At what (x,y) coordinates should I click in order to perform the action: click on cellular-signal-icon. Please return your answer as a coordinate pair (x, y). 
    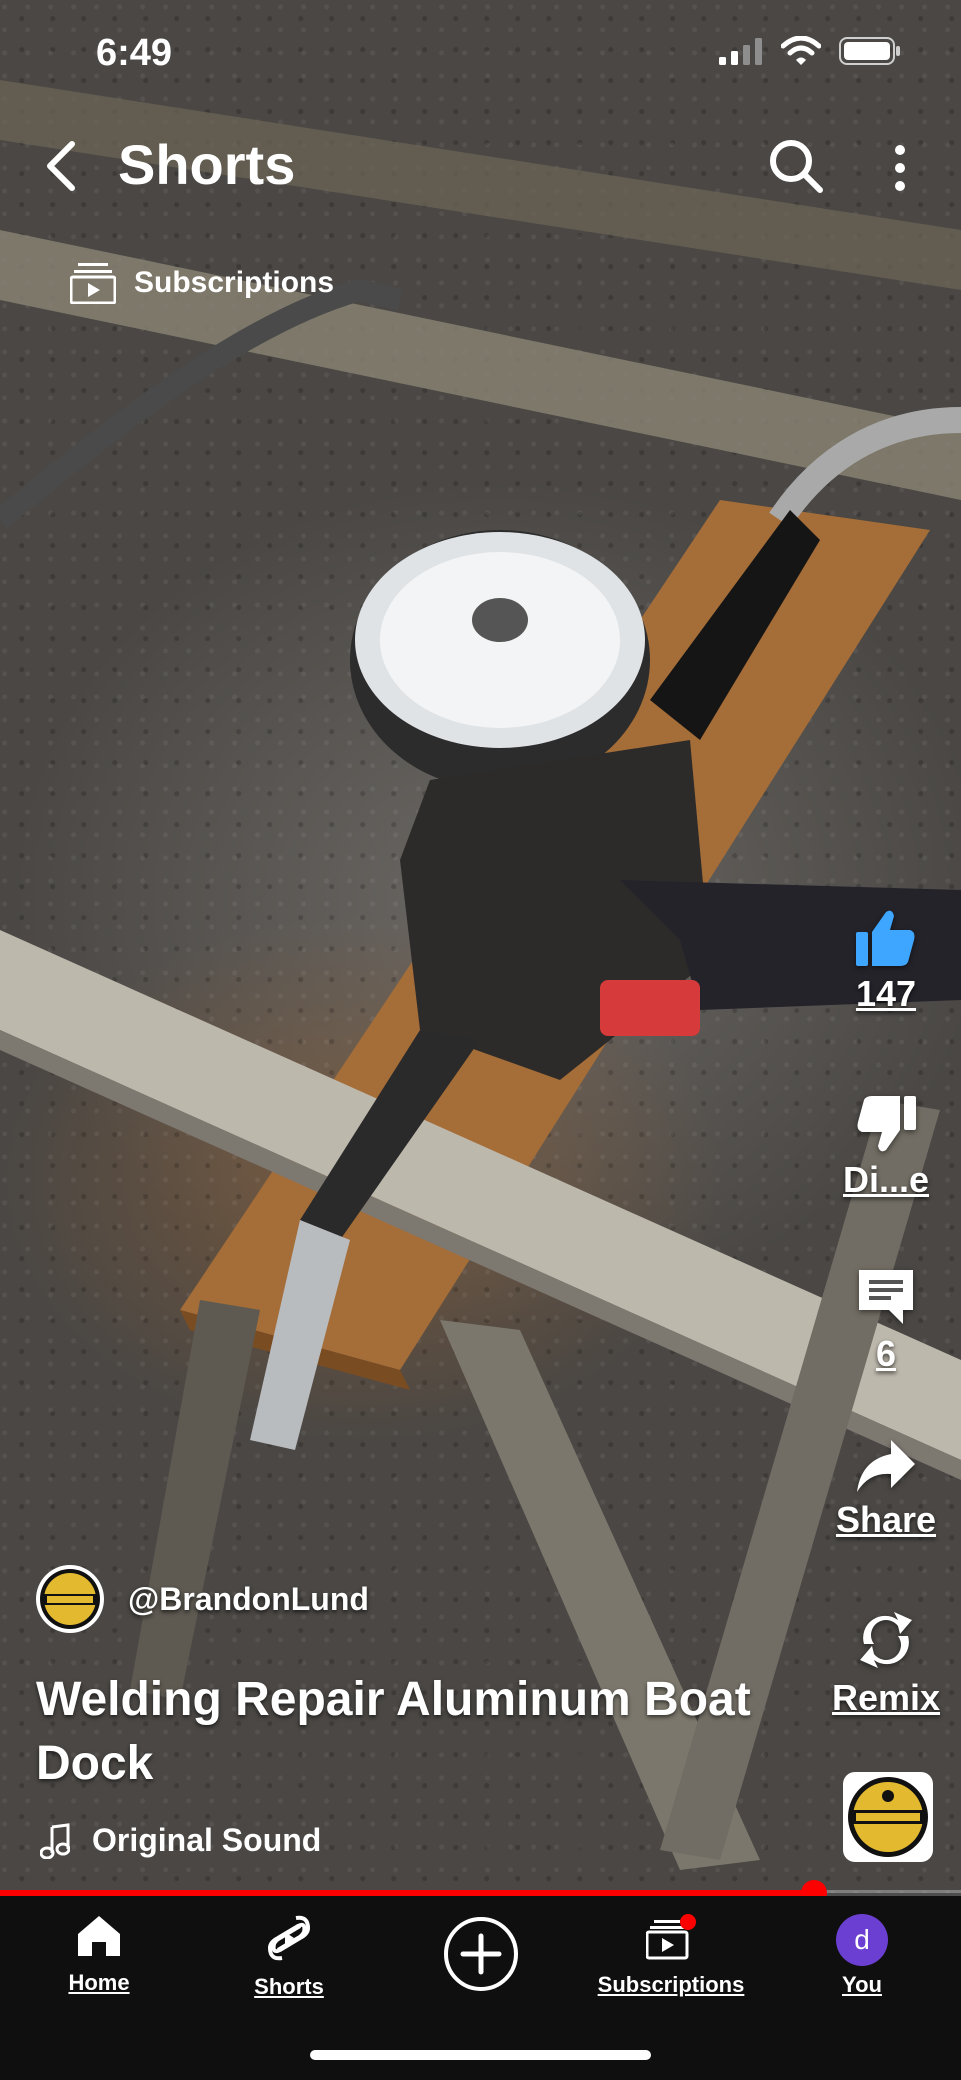
    Looking at the image, I should click on (740, 51).